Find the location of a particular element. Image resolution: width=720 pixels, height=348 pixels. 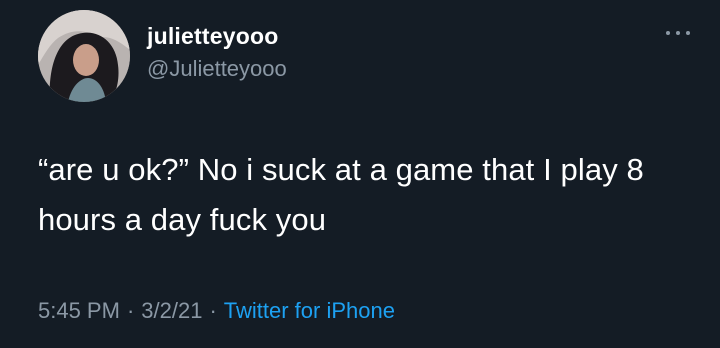

avatar-image is located at coordinates (84, 56).